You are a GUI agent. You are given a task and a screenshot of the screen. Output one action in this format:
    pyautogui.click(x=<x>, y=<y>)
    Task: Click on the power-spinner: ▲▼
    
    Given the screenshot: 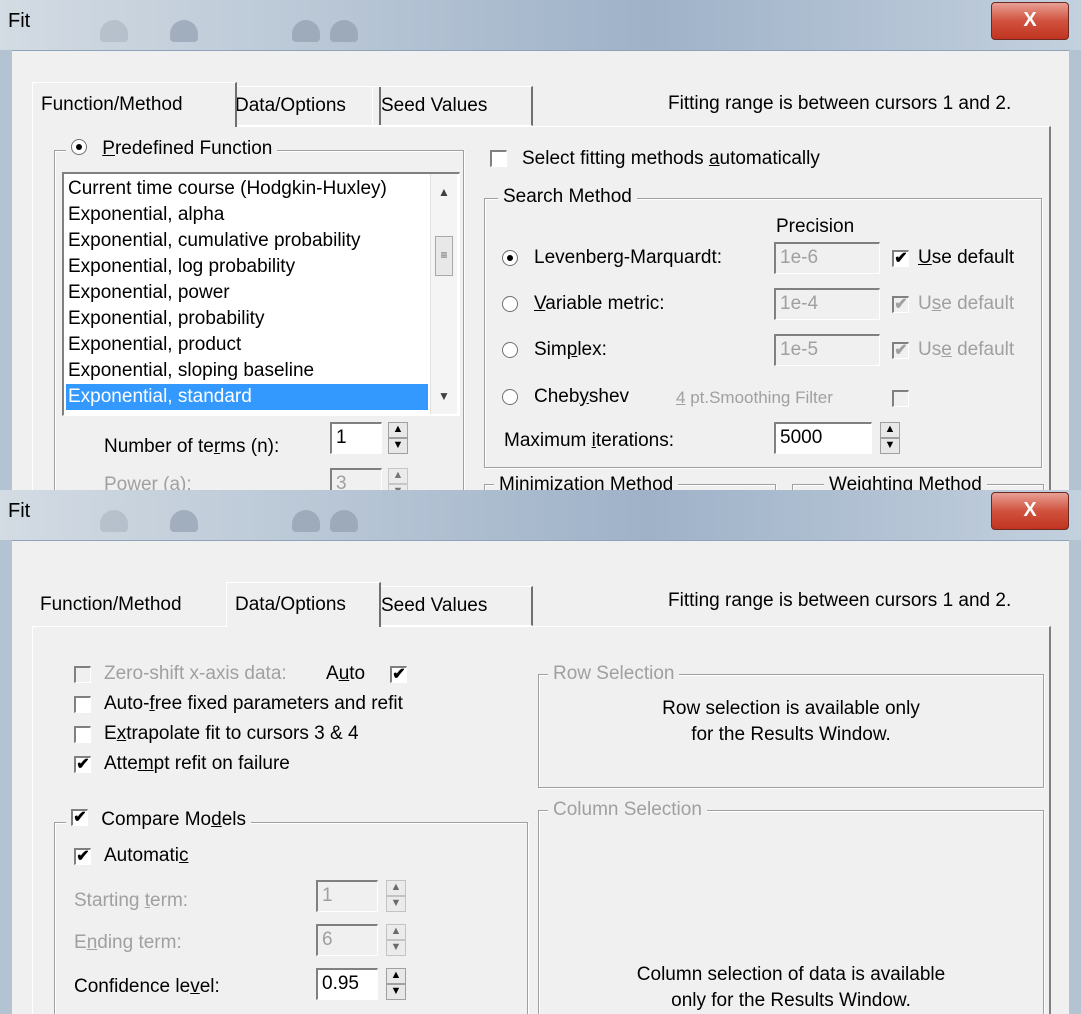 What is the action you would take?
    pyautogui.click(x=398, y=479)
    